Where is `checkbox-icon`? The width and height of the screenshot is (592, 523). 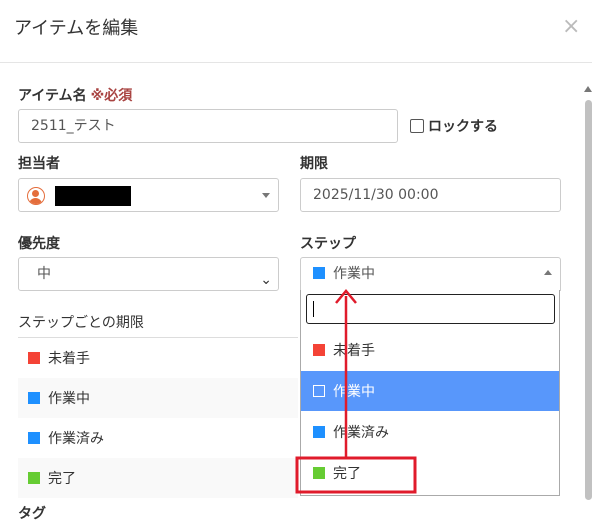 checkbox-icon is located at coordinates (417, 126).